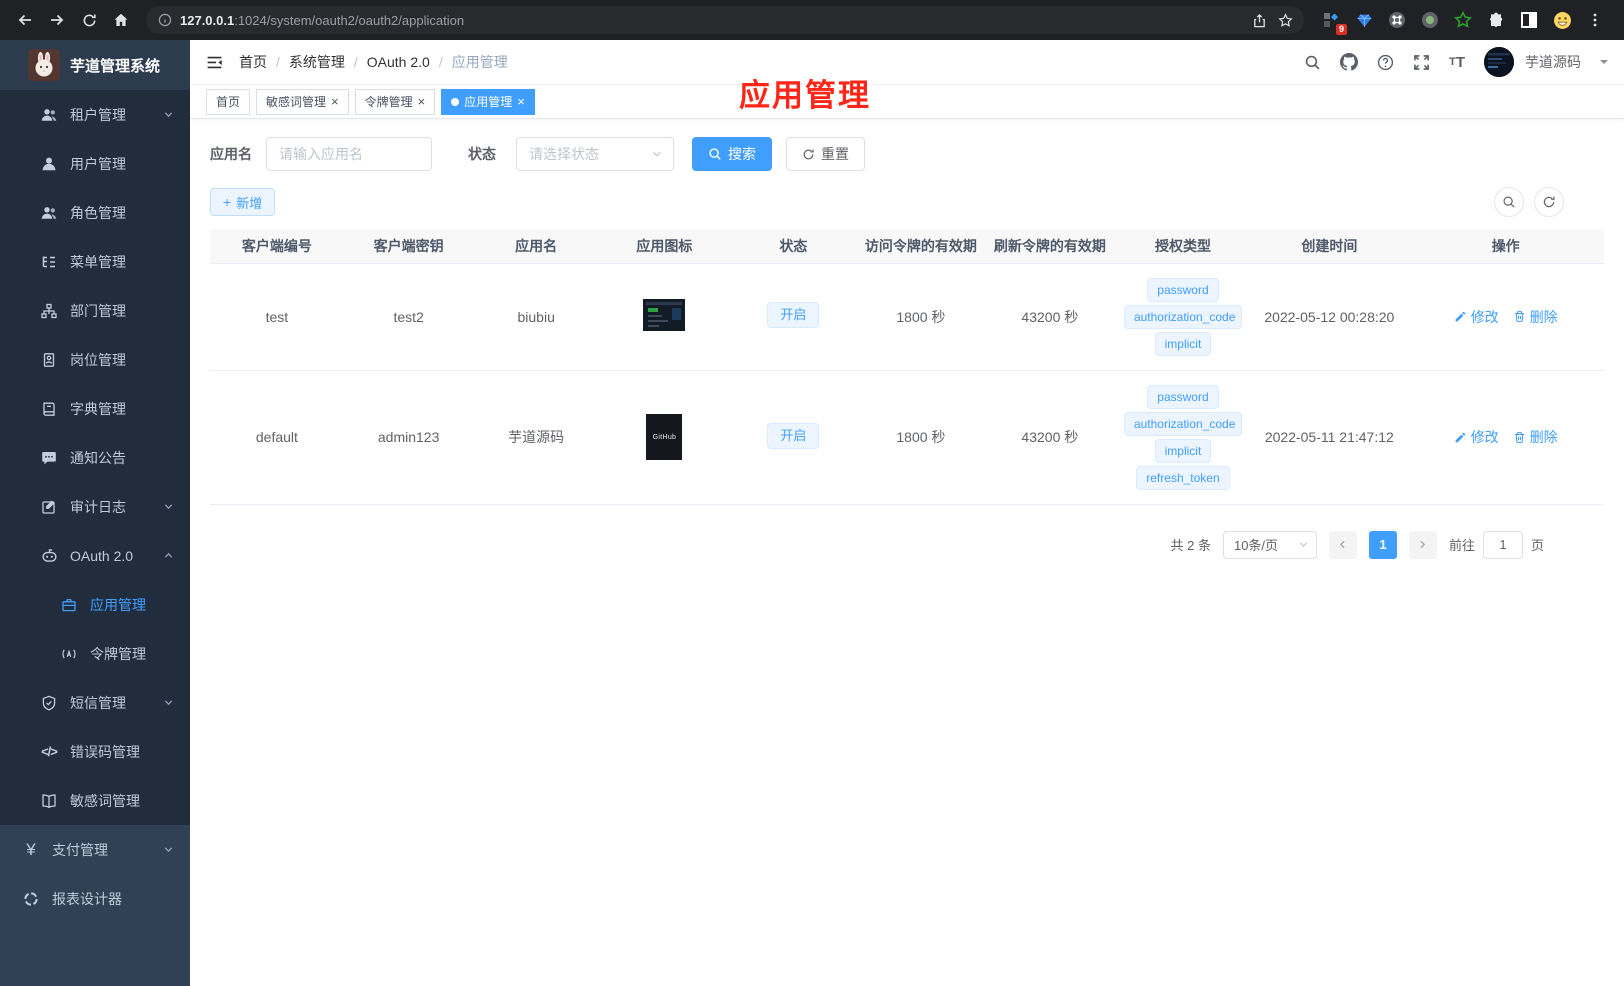  Describe the element at coordinates (1529, 20) in the screenshot. I see `dark-mode-extension-icon` at that location.